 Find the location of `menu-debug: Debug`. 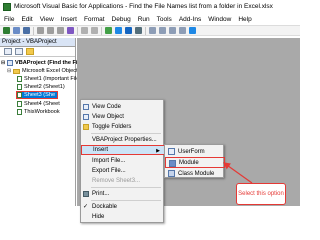

menu-debug: Debug is located at coordinates (121, 19).